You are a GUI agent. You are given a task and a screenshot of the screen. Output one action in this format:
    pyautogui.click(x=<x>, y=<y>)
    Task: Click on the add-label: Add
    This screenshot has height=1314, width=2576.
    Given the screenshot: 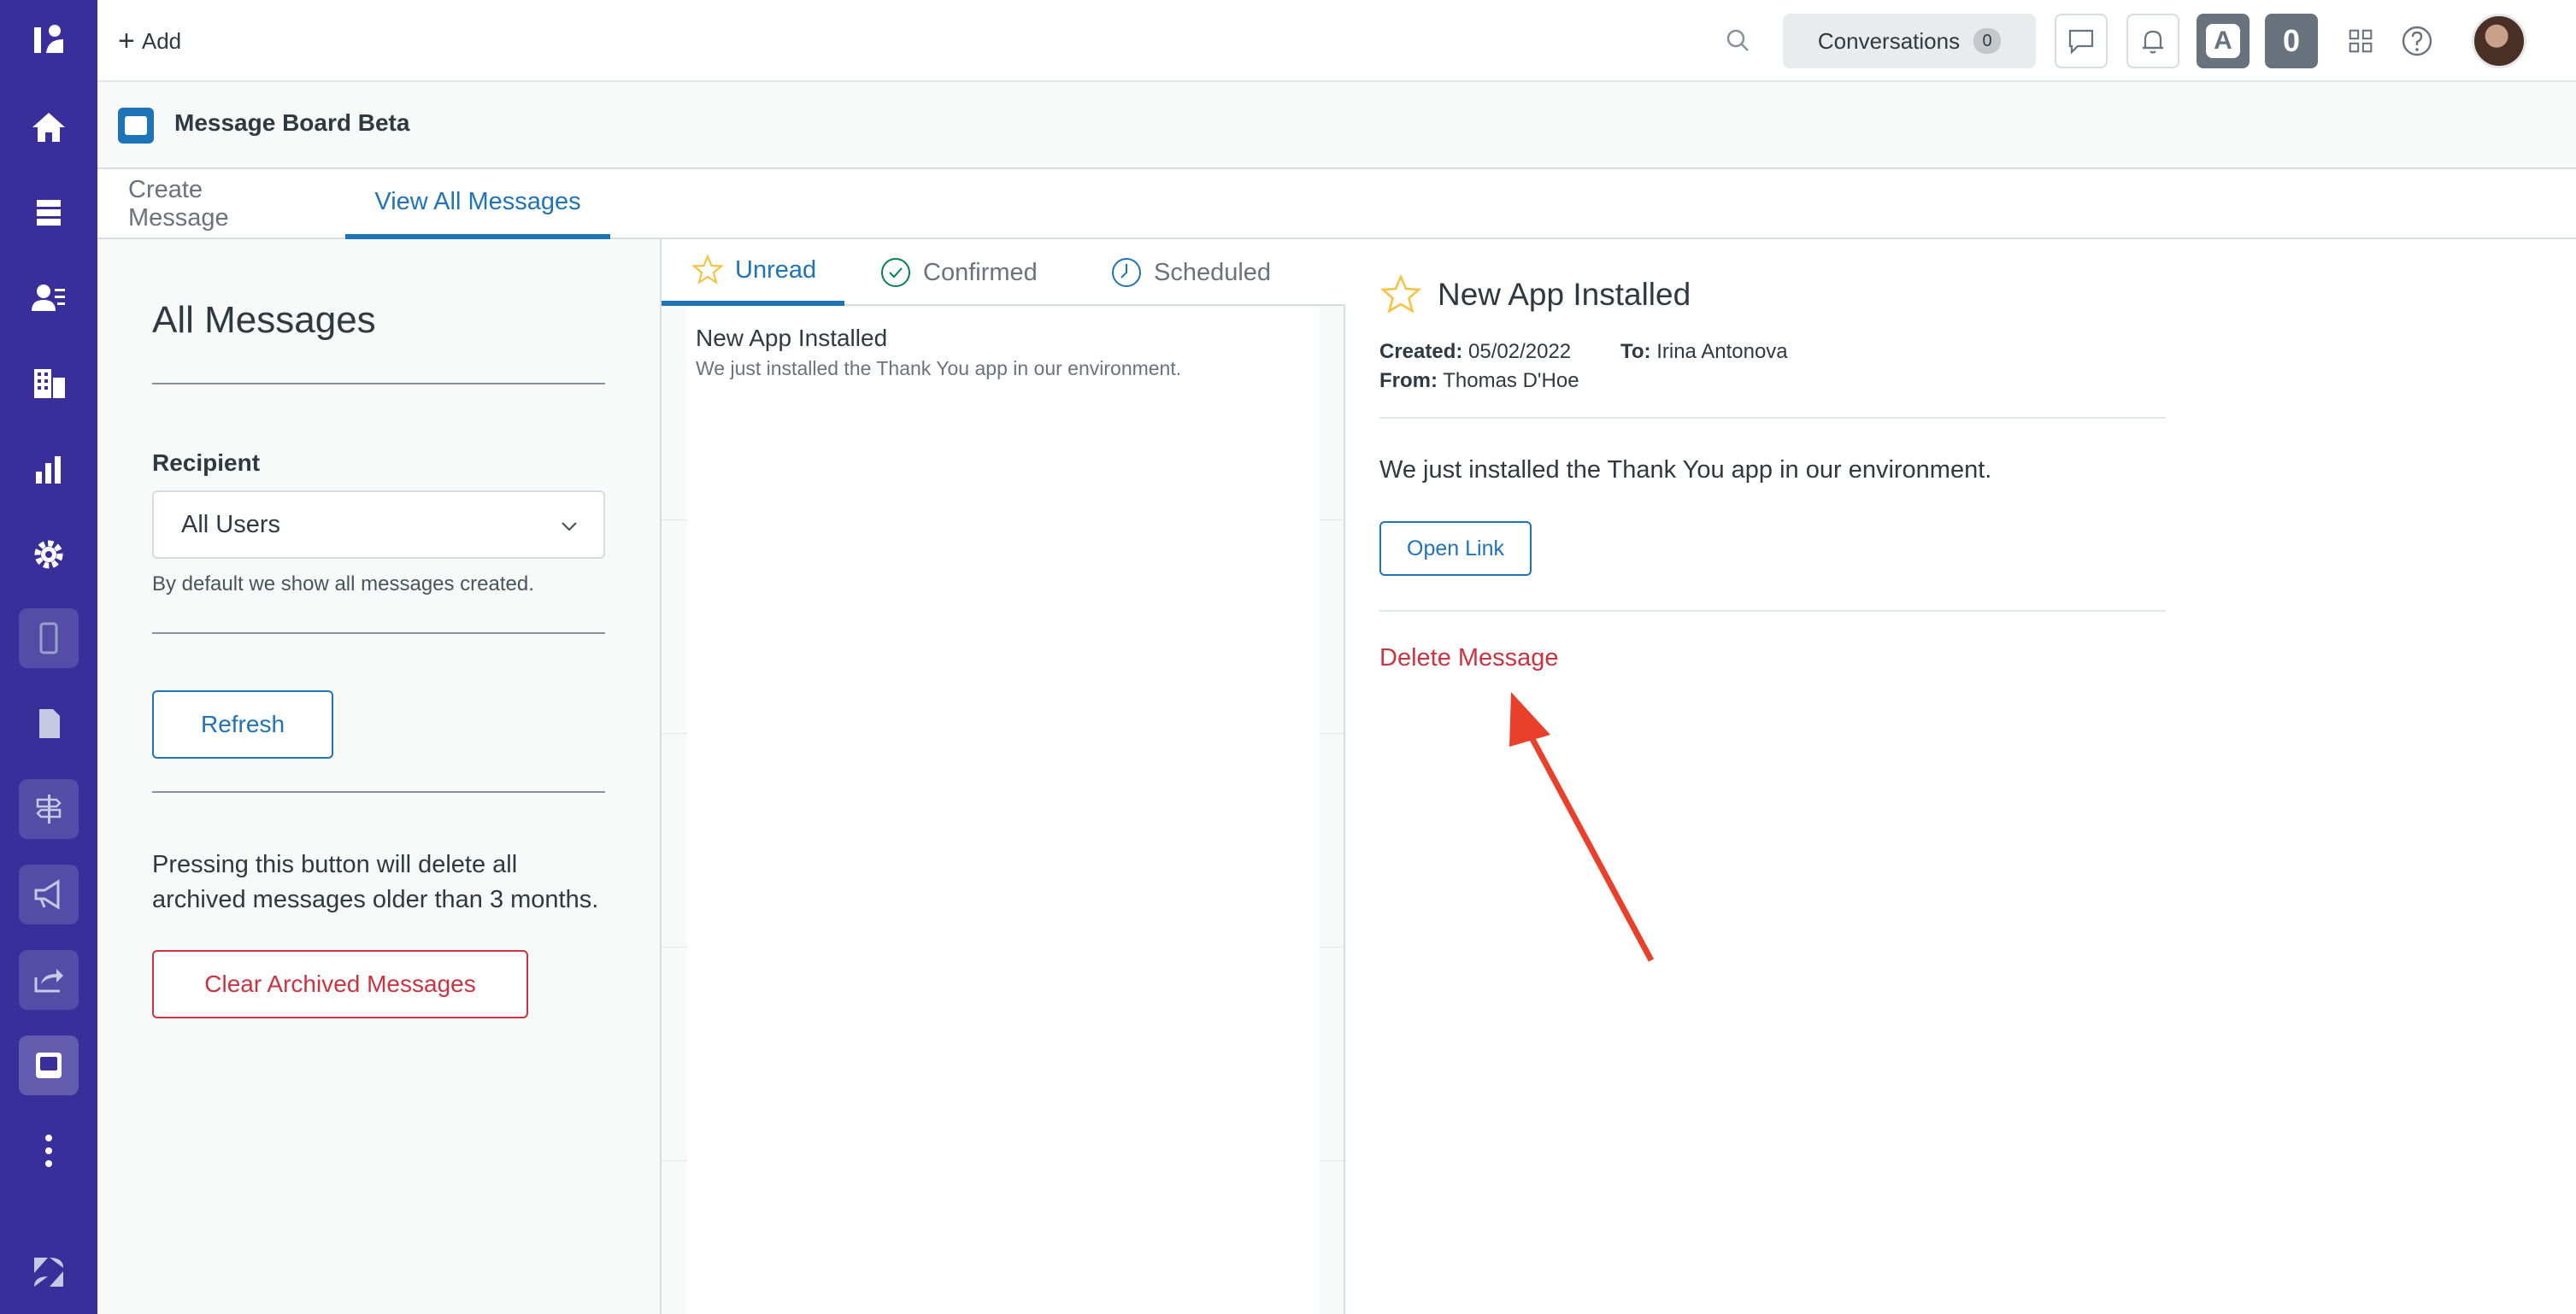 What is the action you would take?
    pyautogui.click(x=161, y=41)
    